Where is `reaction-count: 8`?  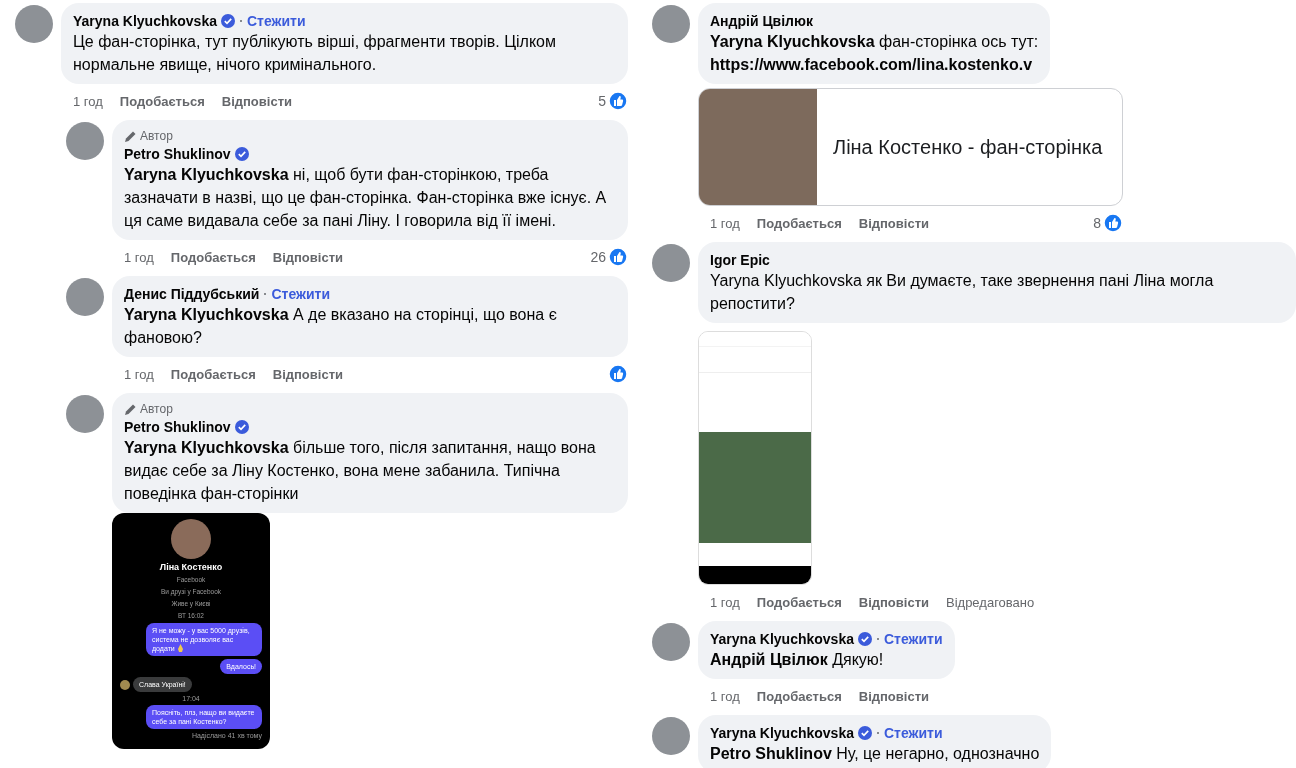
reaction-count: 8 is located at coordinates (1097, 223).